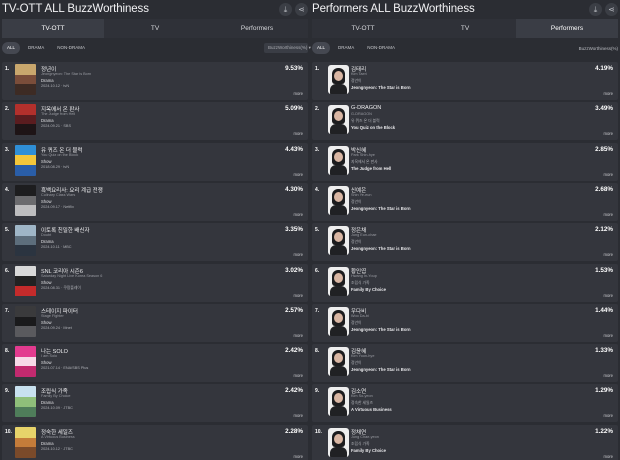  I want to click on buzz-percentage: 3.35%, so click(294, 230).